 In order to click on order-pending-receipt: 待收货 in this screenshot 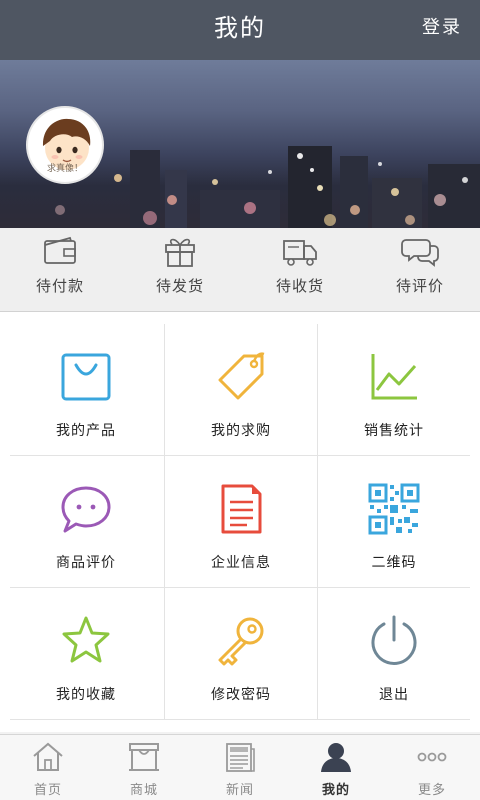, I will do `click(300, 269)`.